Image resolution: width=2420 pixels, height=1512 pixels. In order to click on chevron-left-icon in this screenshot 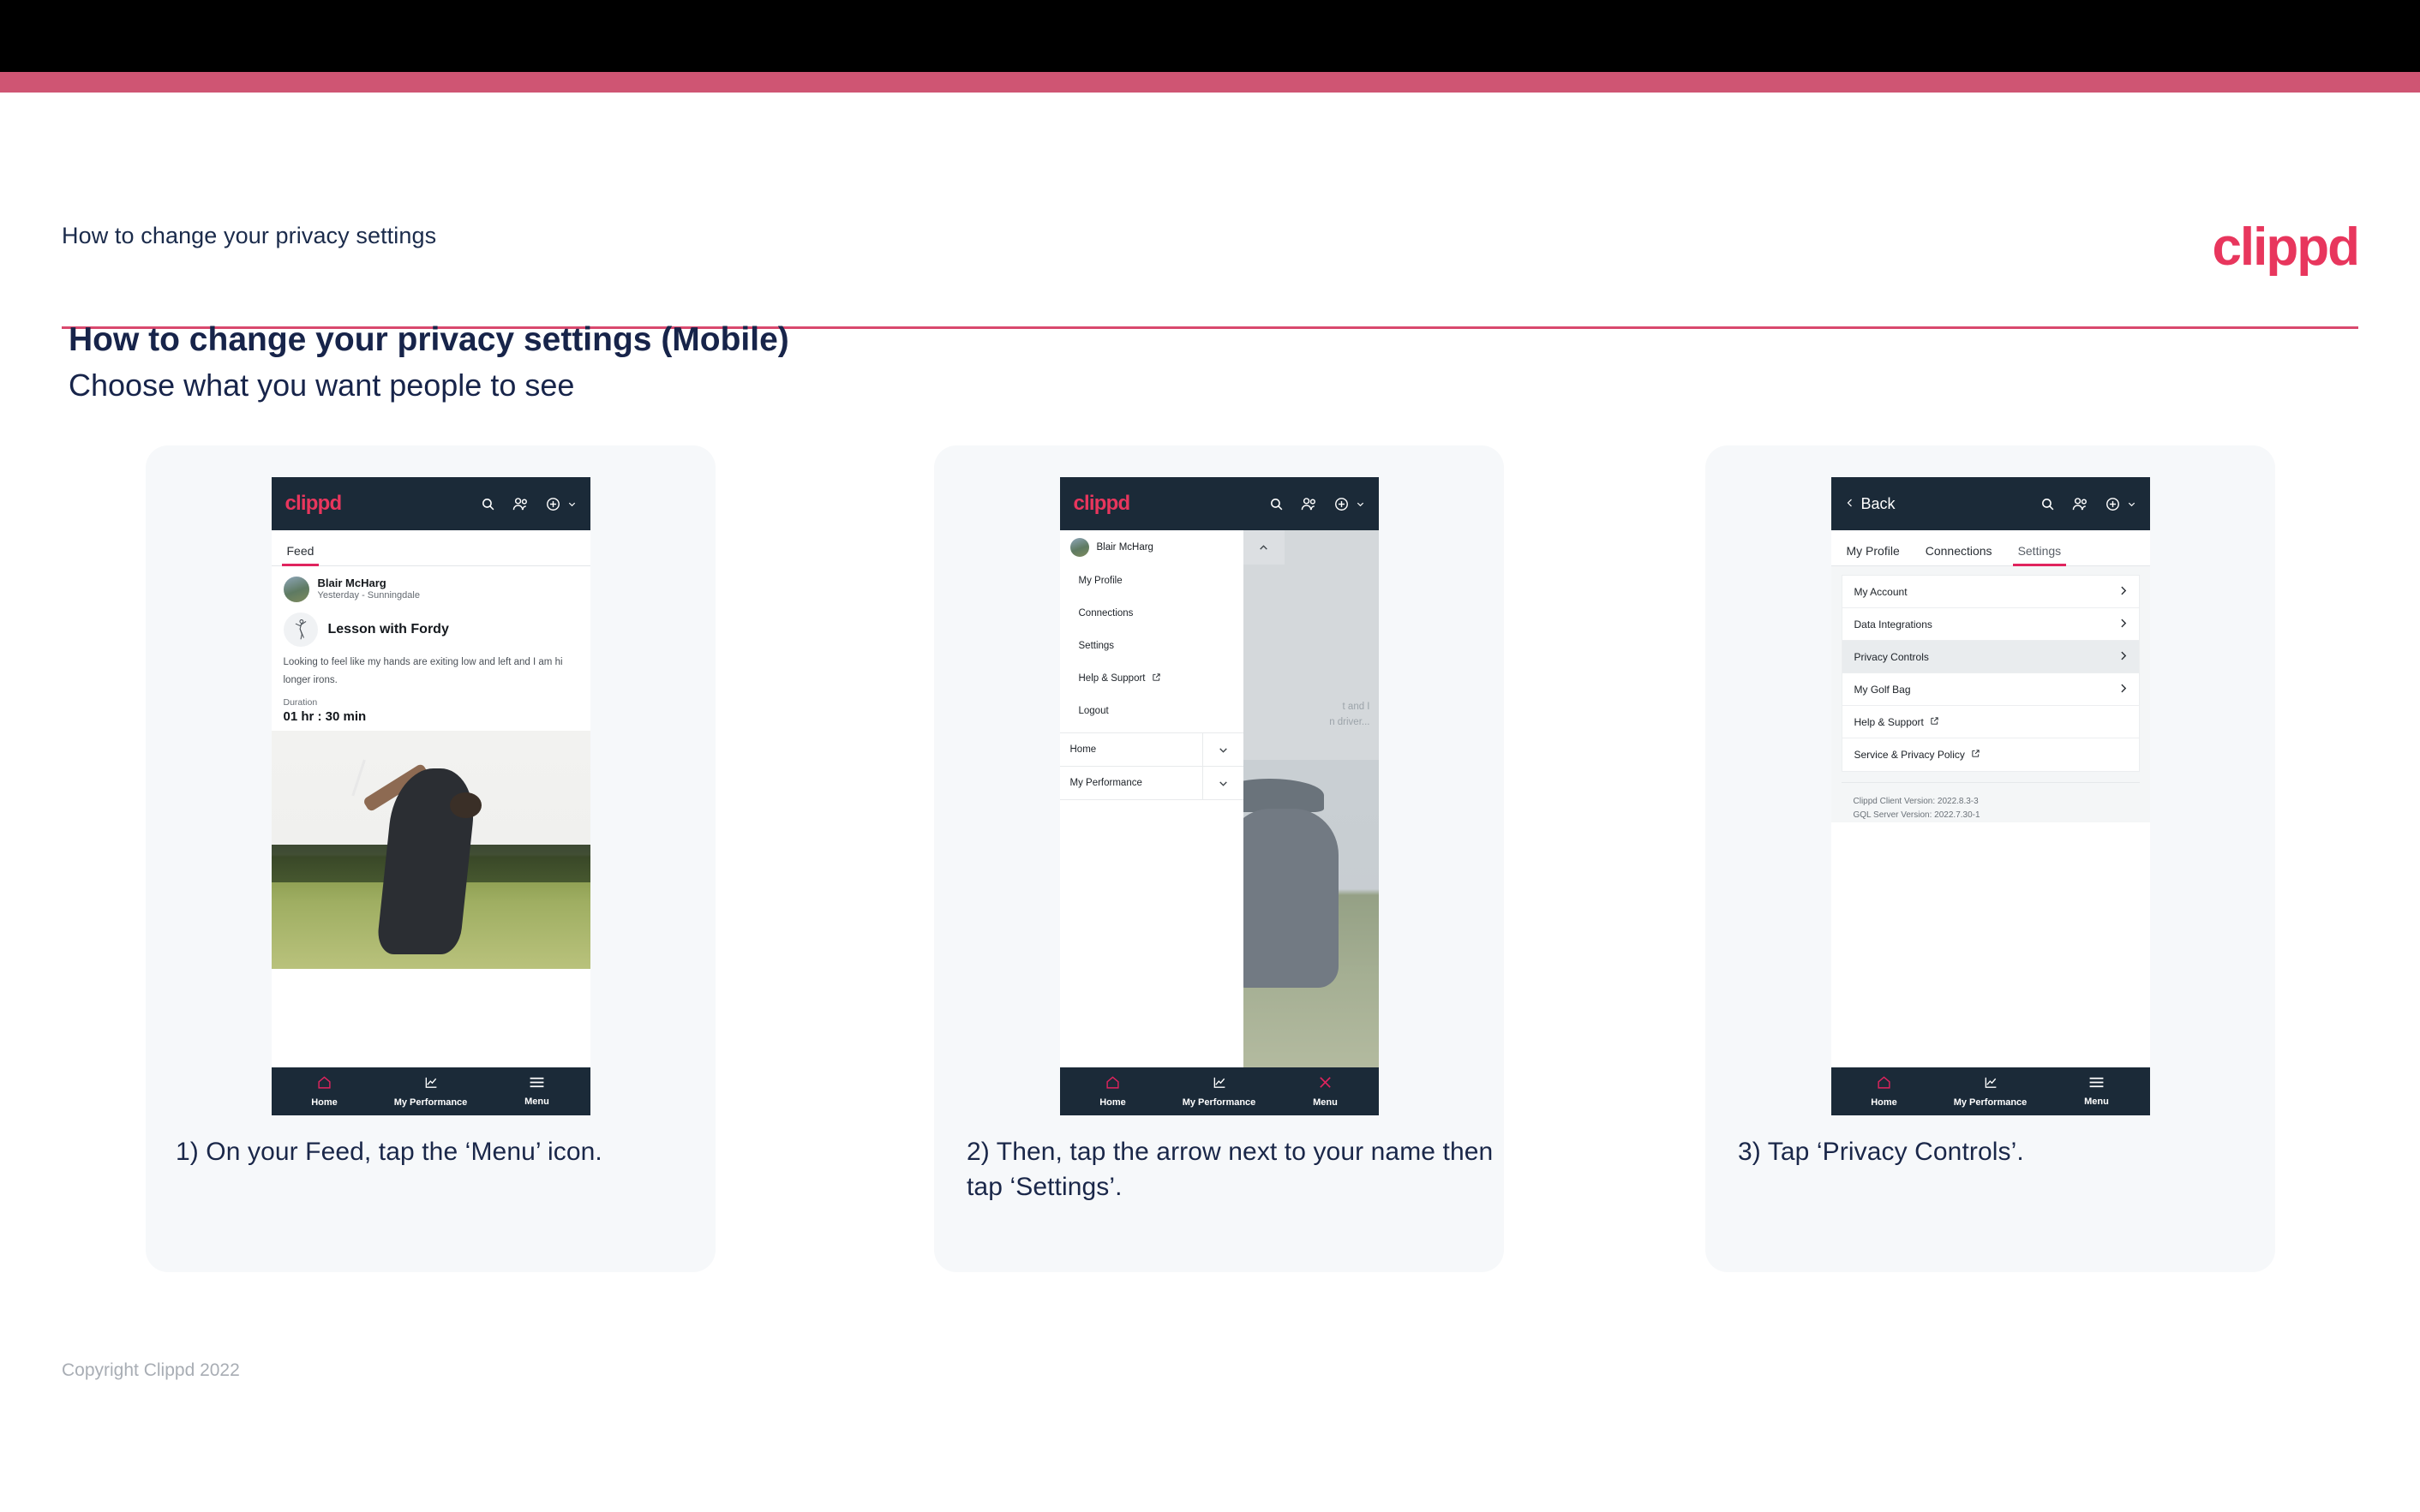, I will do `click(1850, 504)`.